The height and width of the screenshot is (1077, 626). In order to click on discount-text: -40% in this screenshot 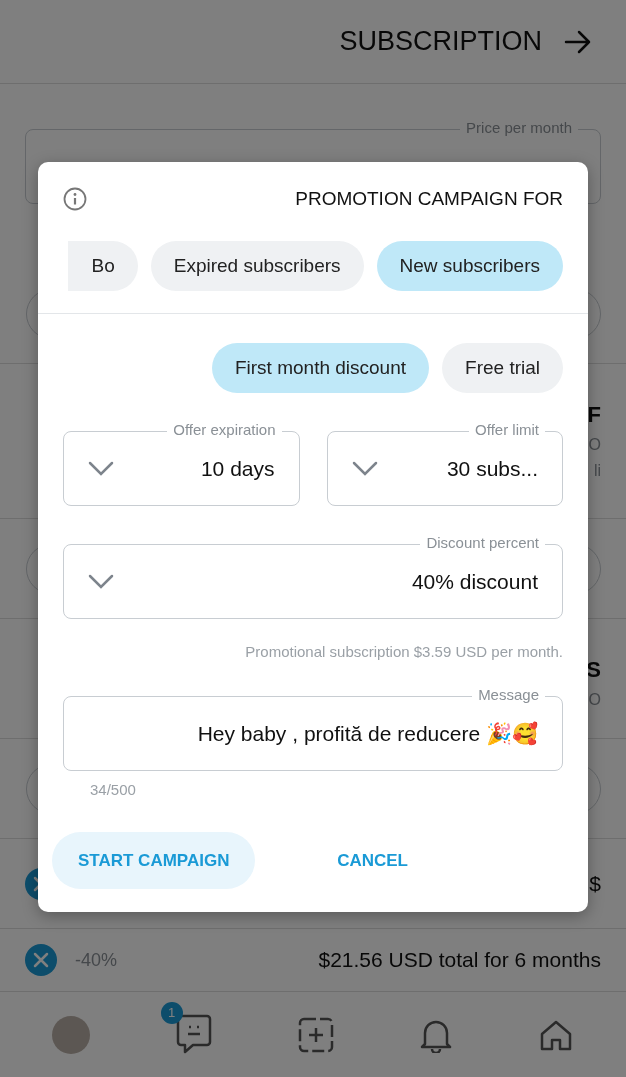, I will do `click(96, 960)`.